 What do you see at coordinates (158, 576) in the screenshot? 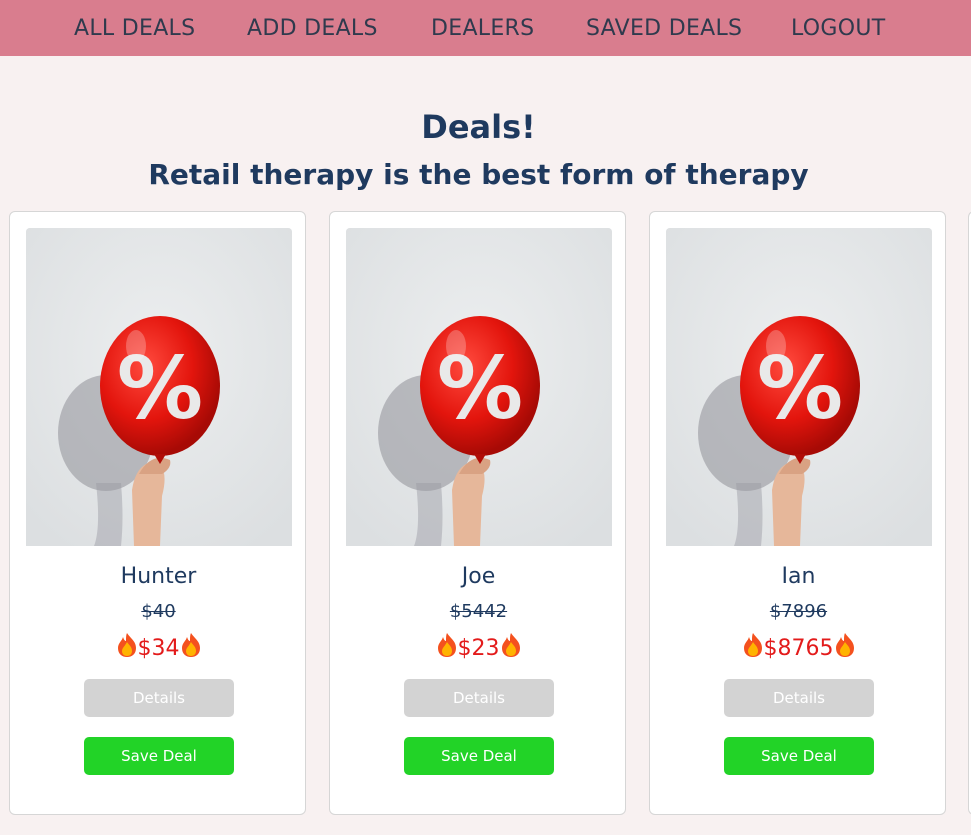
I see `dealer-name: Hunter` at bounding box center [158, 576].